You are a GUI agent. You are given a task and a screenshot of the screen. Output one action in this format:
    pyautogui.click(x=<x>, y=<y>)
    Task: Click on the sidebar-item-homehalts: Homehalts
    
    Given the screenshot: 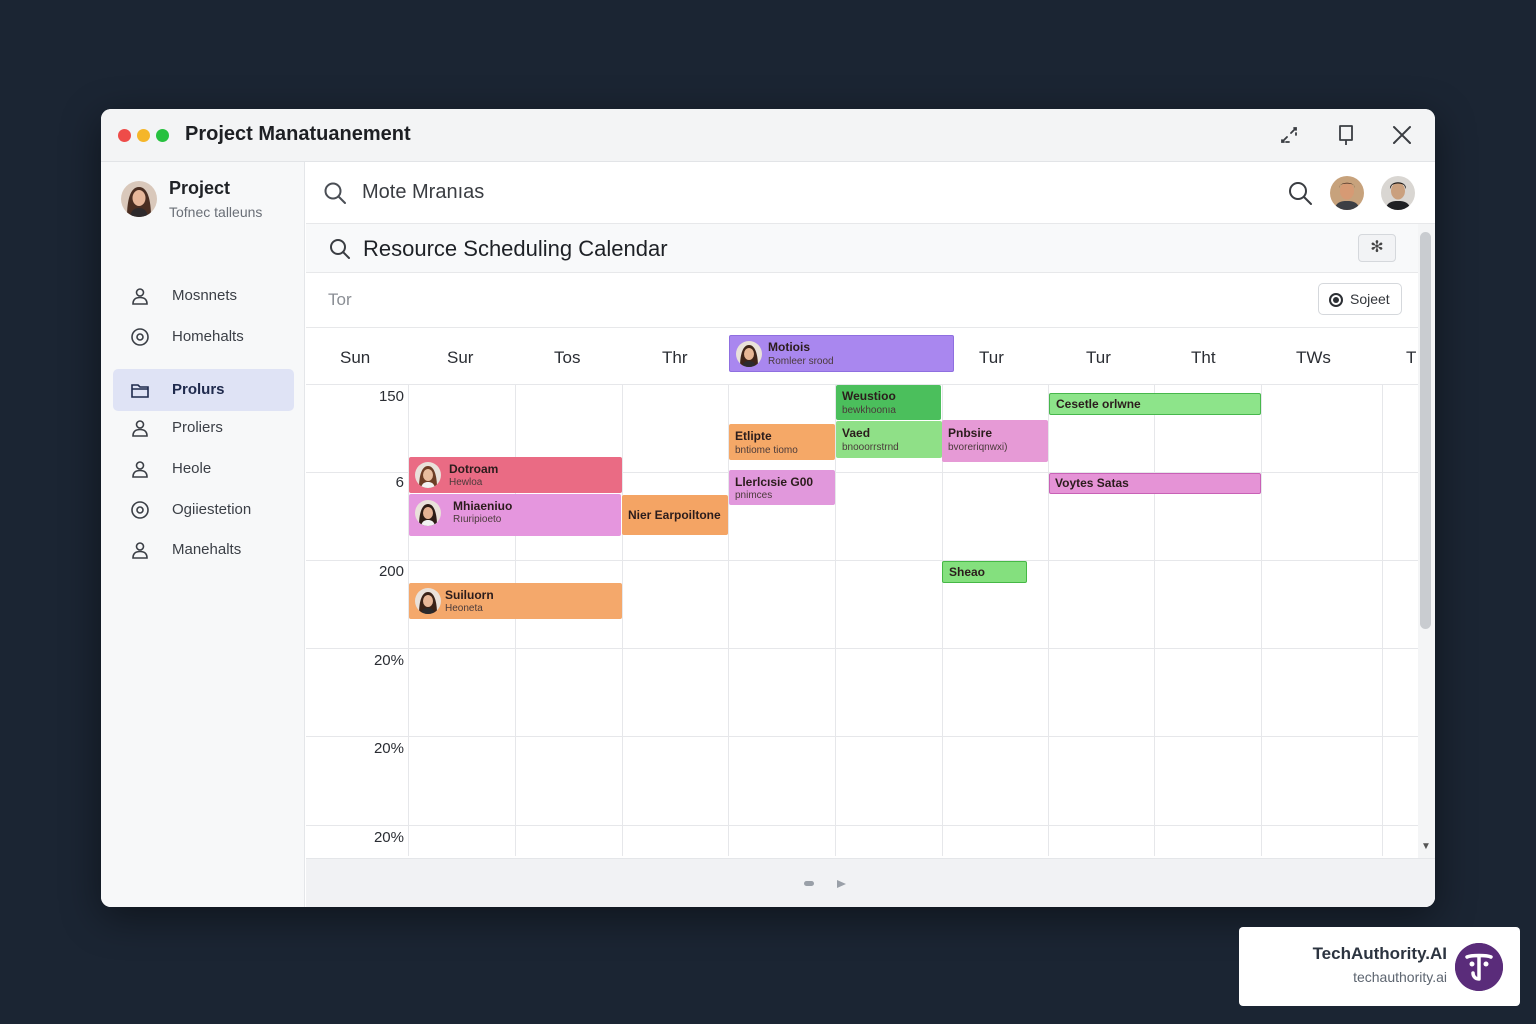 What is the action you would take?
    pyautogui.click(x=203, y=337)
    